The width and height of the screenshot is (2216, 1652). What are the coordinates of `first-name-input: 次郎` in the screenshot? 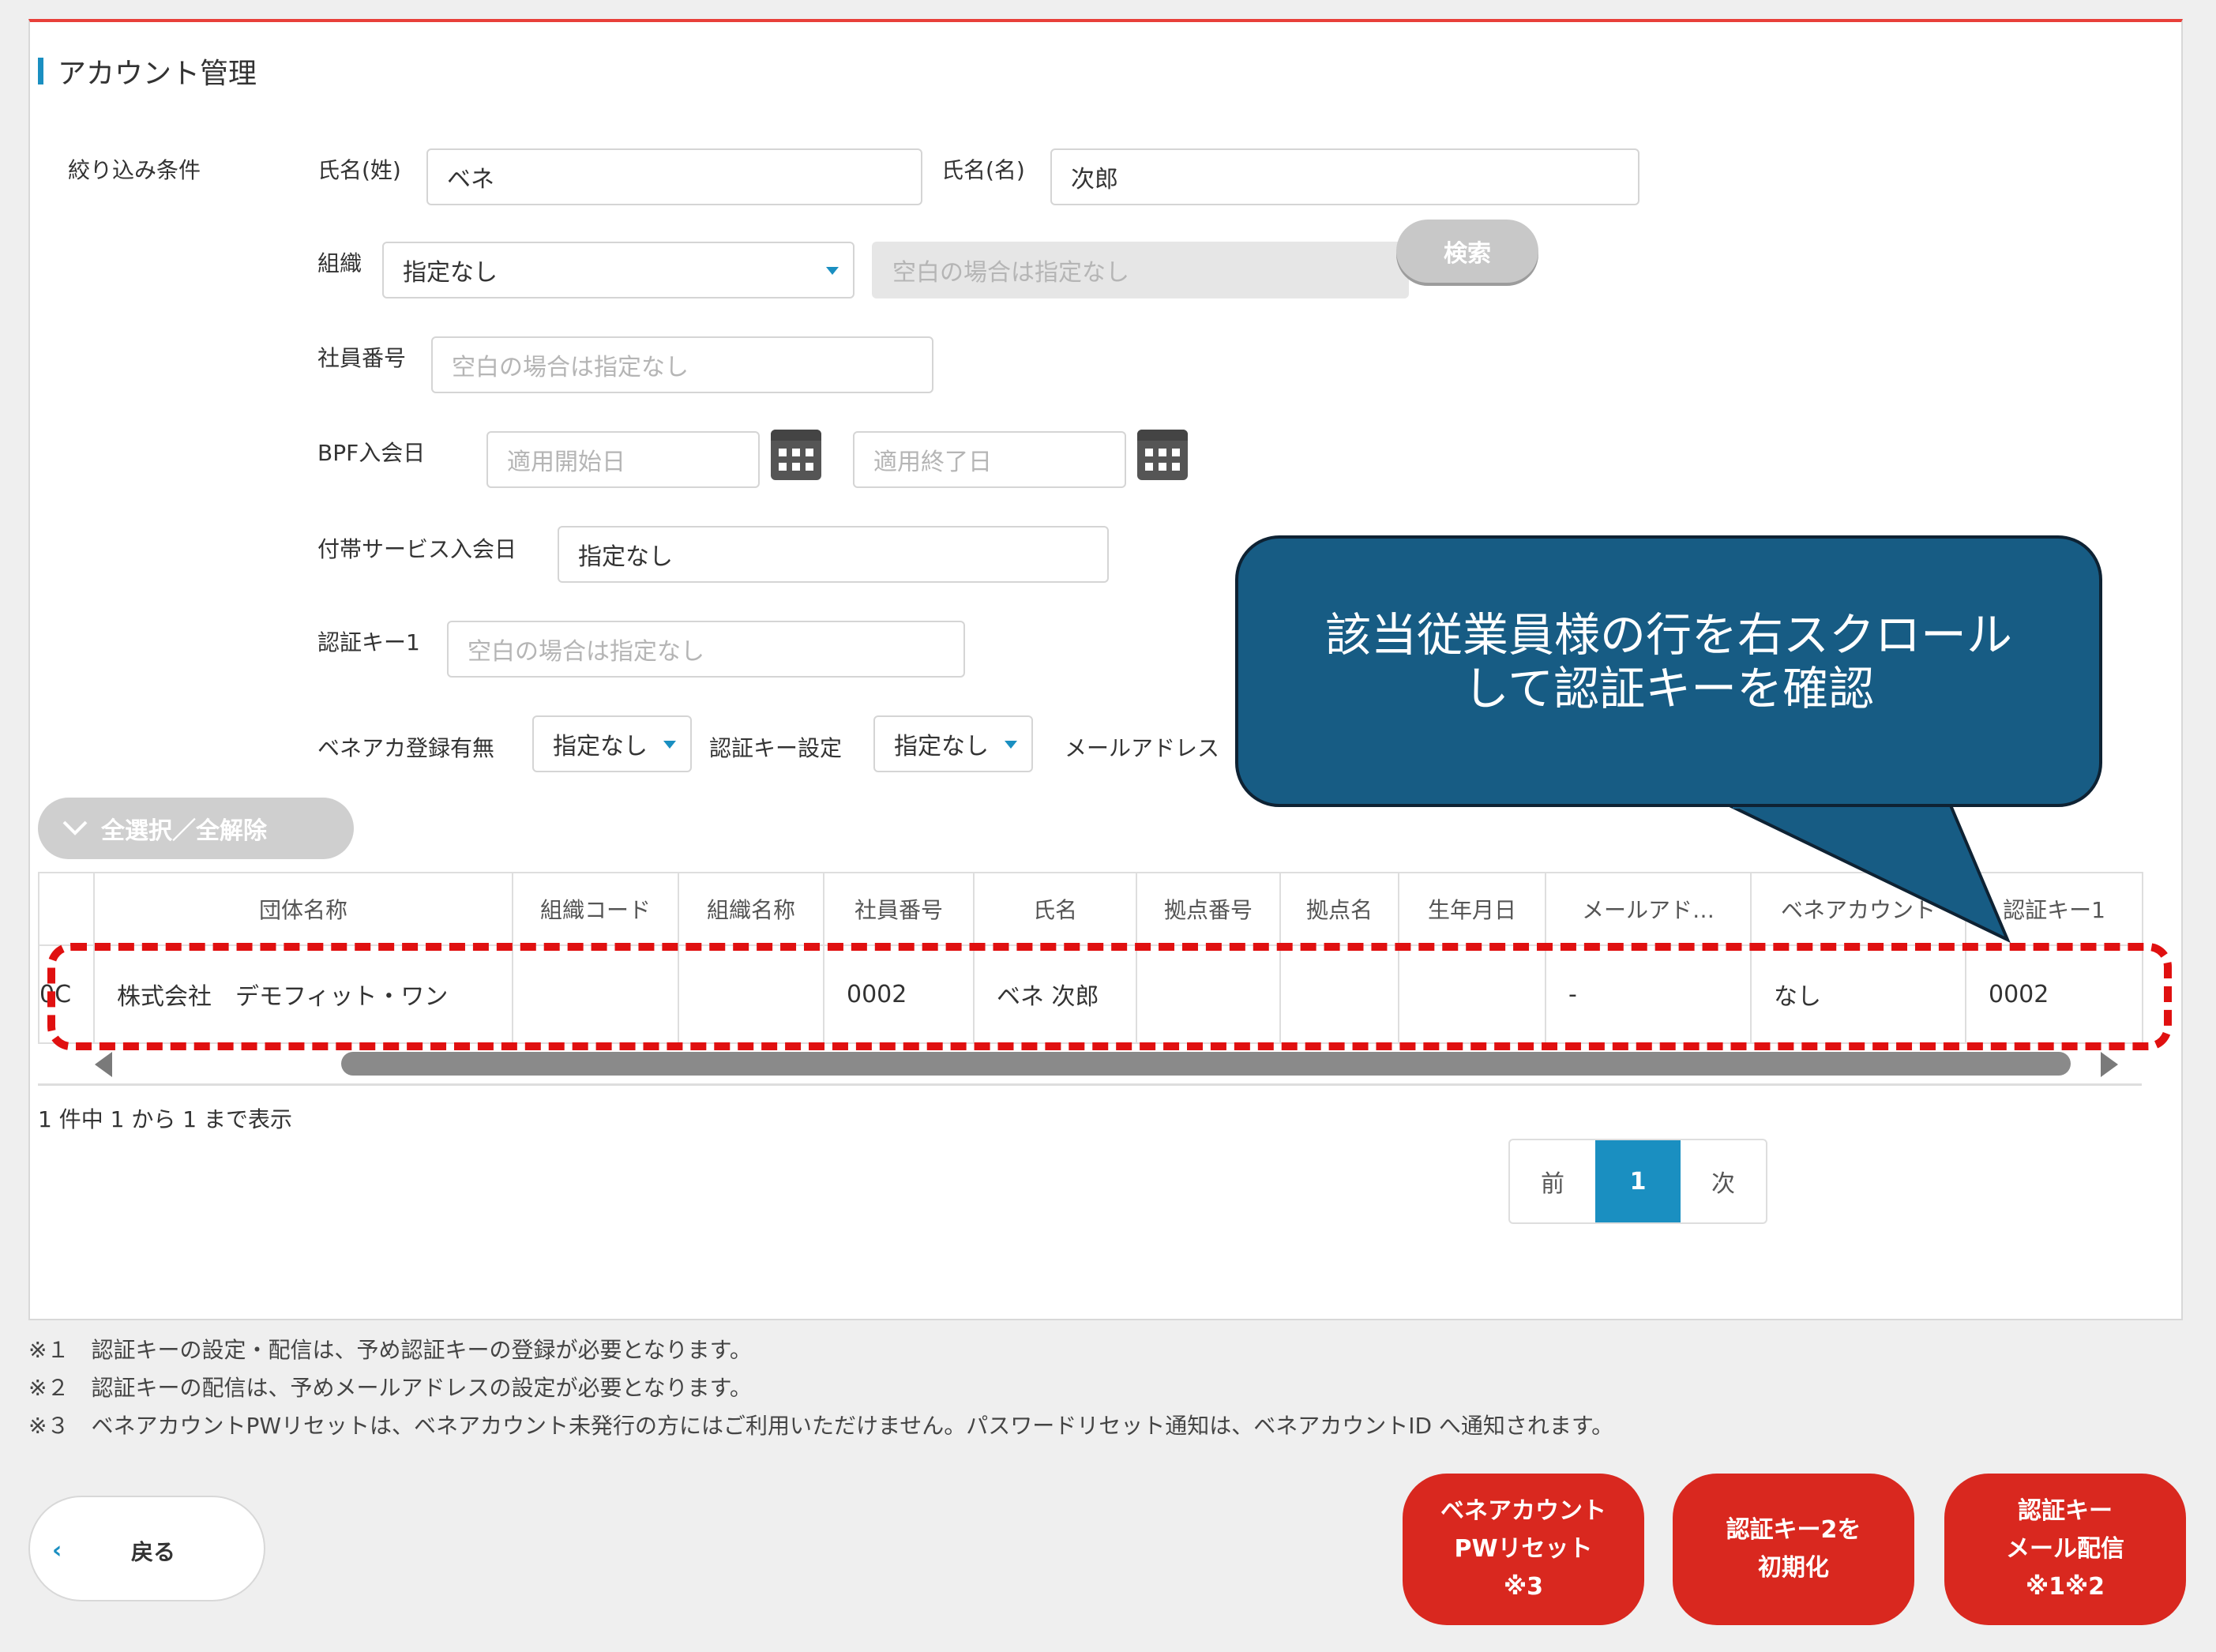 It's located at (1344, 176).